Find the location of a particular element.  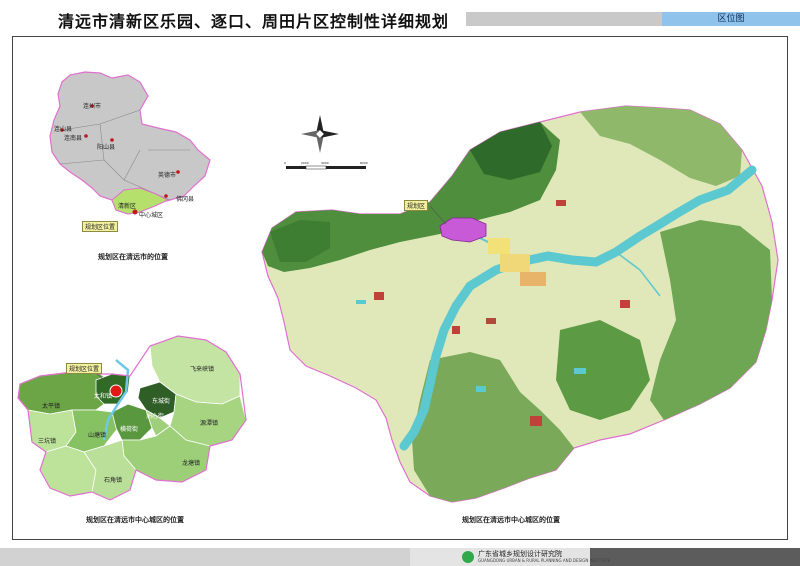

scale-label: 2000 is located at coordinates (305, 163).